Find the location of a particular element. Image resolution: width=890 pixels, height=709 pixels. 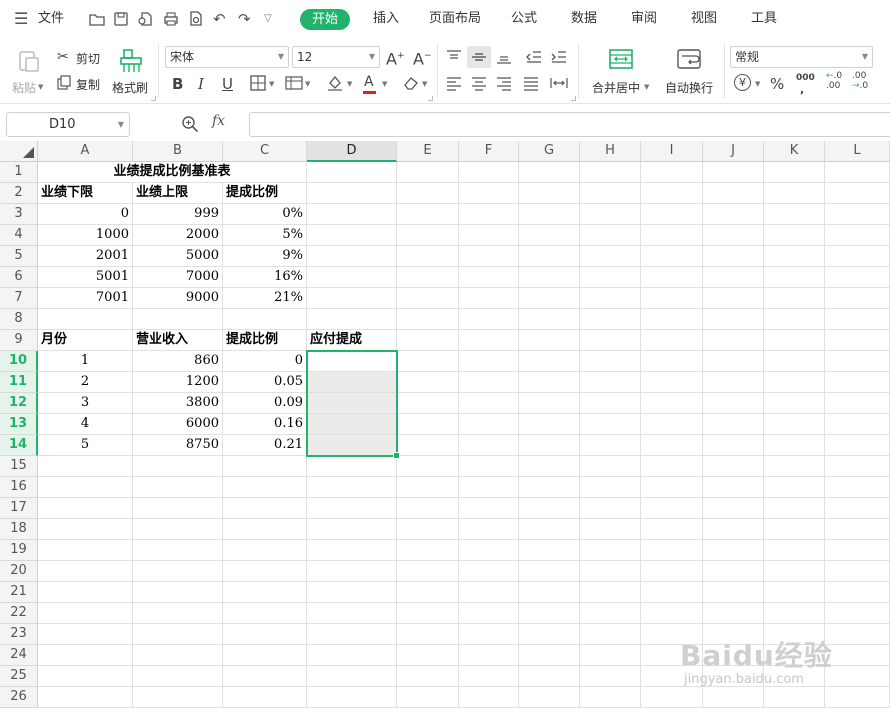

table2-cell: 8750 is located at coordinates (178, 445).